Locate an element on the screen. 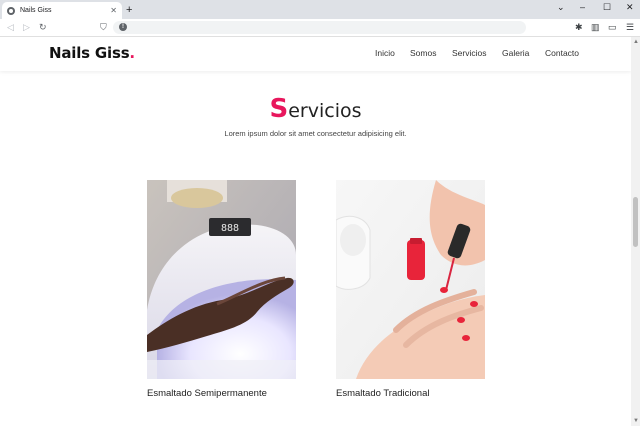 Image resolution: width=640 pixels, height=426 pixels. section-title: Servicios is located at coordinates (315, 109).